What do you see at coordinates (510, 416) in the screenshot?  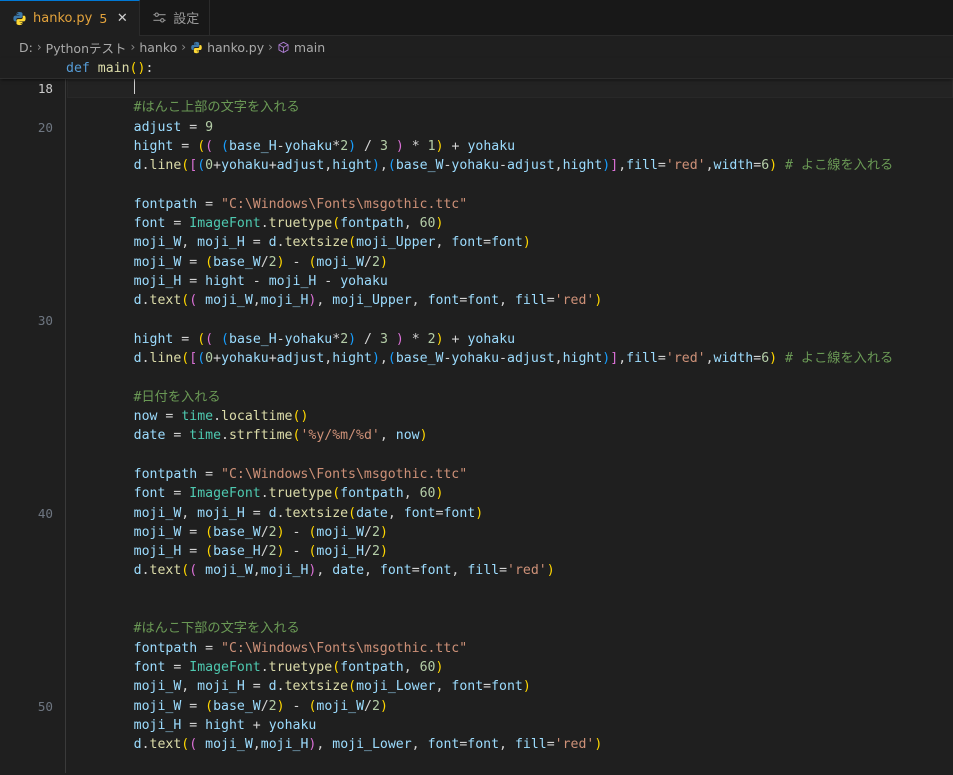 I see `code-line: now = time.localtime()` at bounding box center [510, 416].